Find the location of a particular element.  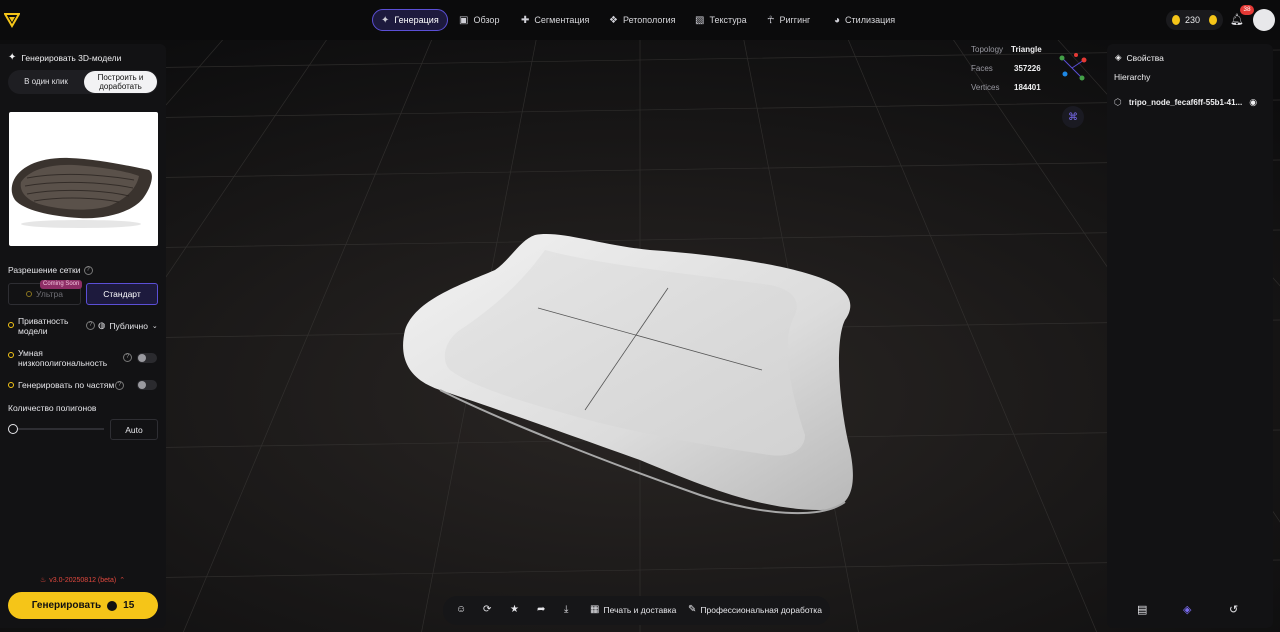

chevron-up-icon: ⌃ is located at coordinates (122, 580).